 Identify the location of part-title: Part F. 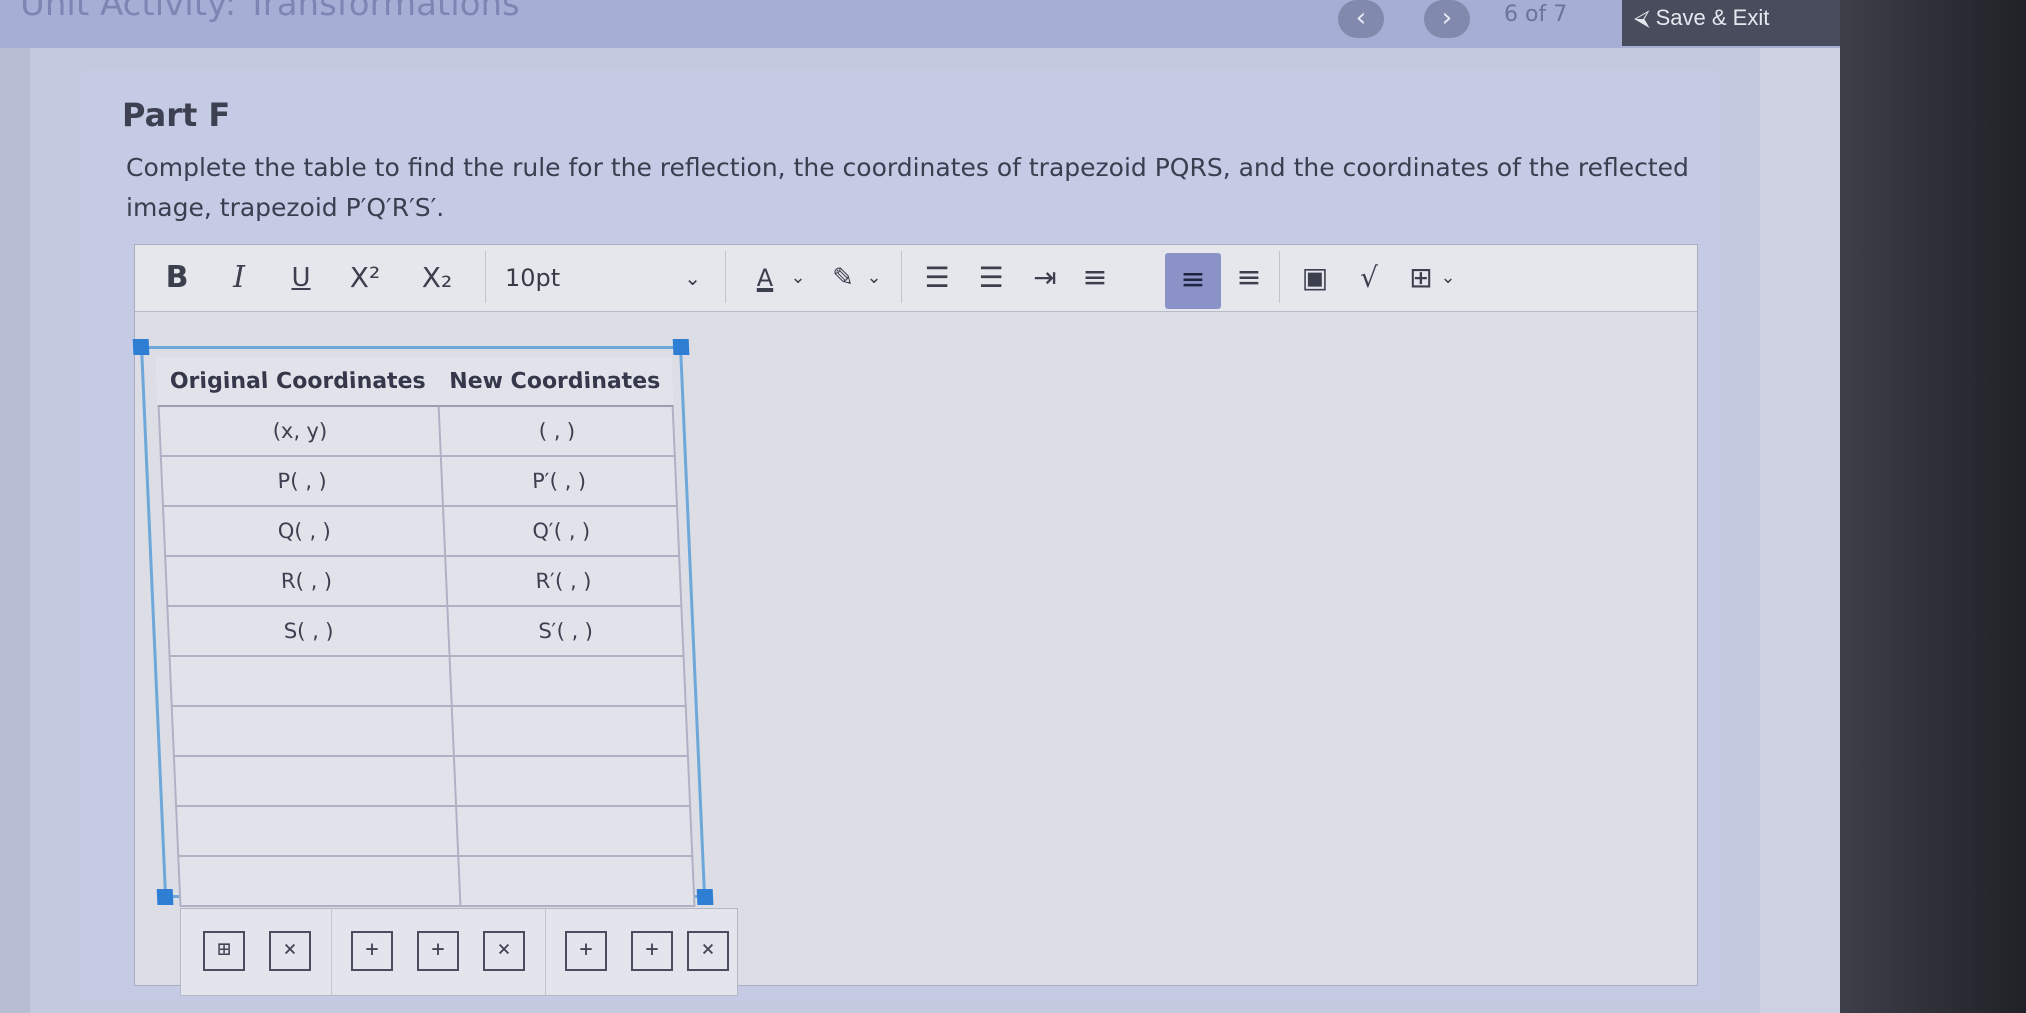
(176, 115).